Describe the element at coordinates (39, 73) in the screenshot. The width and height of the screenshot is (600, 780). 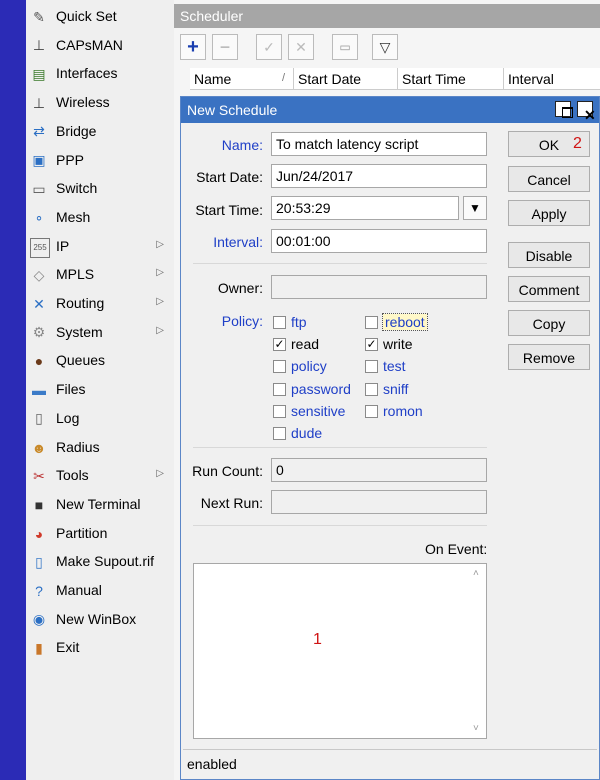
I see `interfaces-icon: ▤` at that location.